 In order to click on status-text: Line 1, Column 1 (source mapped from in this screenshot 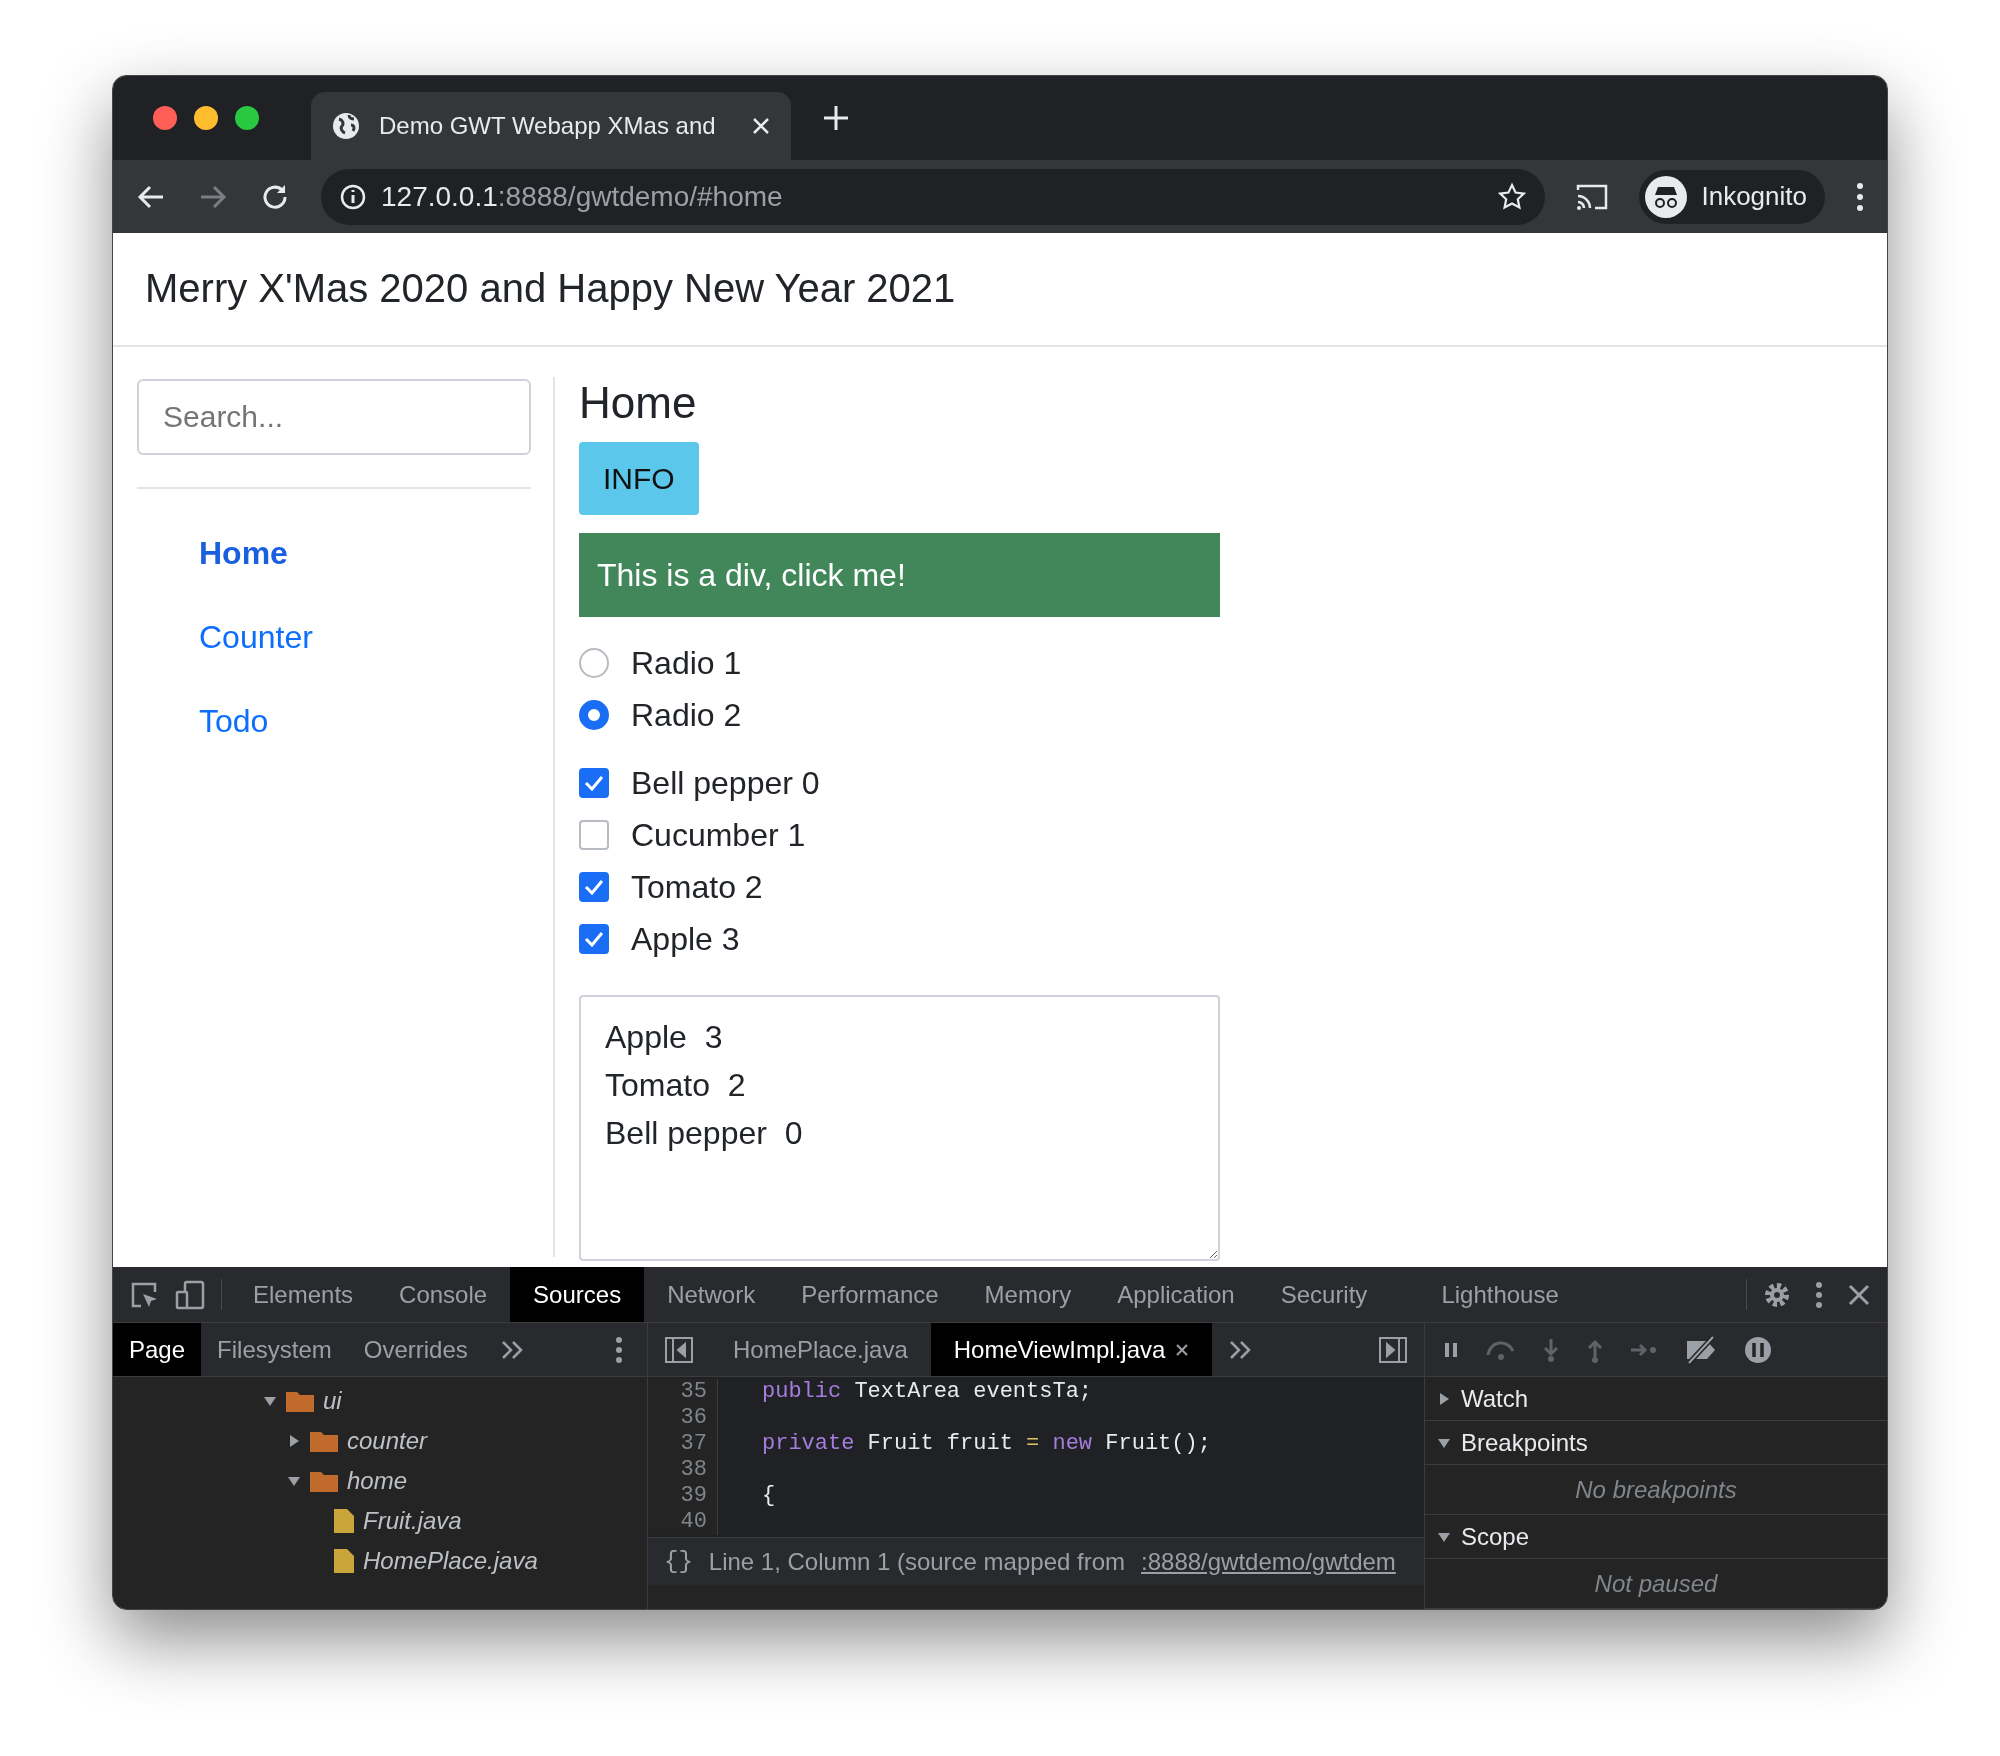, I will do `click(916, 1561)`.